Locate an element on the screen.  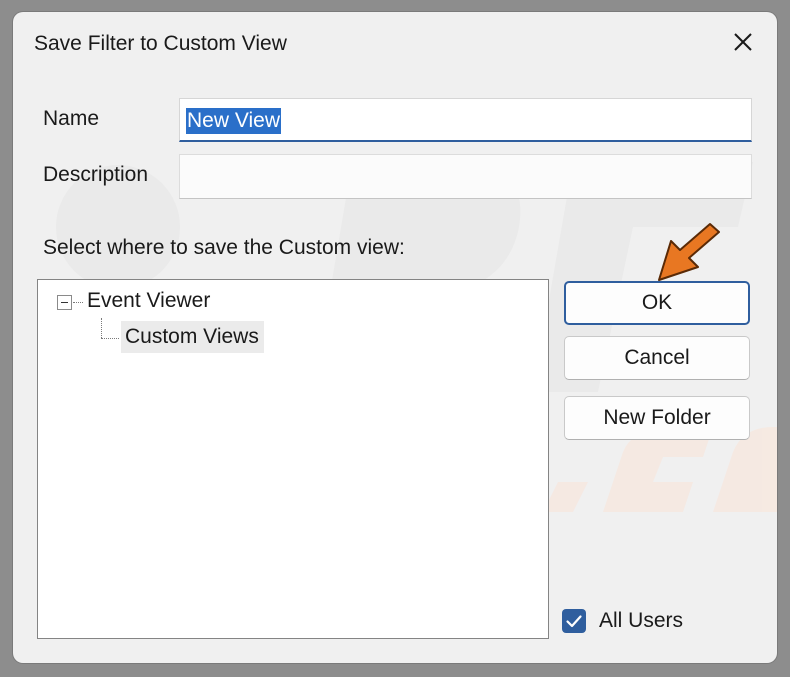
all-users-label: All Users is located at coordinates (641, 620).